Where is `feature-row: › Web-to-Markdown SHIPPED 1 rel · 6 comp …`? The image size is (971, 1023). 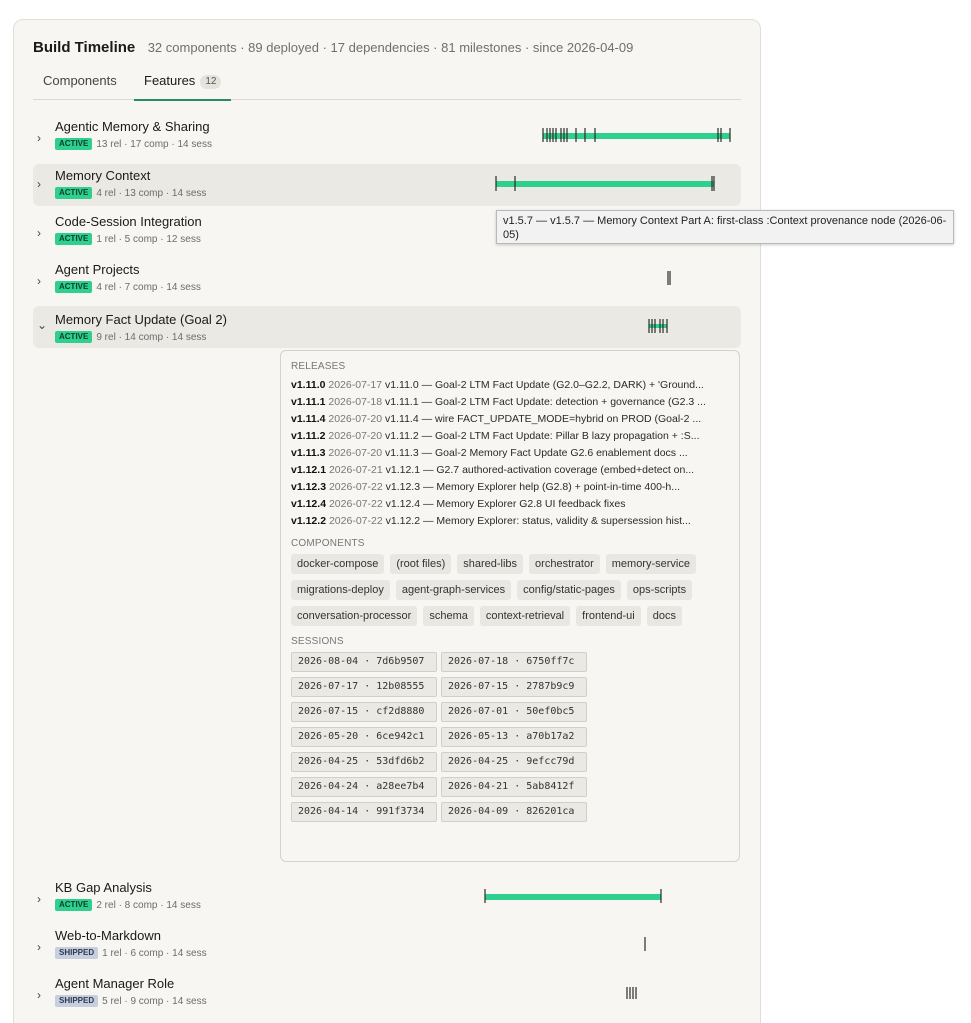 feature-row: › Web-to-Markdown SHIPPED 1 rel · 6 comp … is located at coordinates (387, 948).